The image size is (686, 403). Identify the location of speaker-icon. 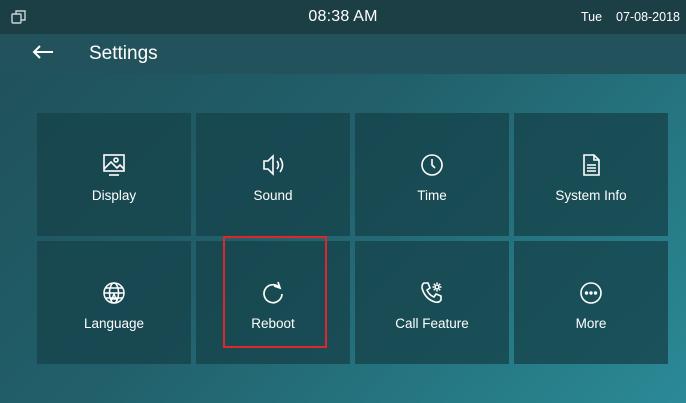
(273, 165).